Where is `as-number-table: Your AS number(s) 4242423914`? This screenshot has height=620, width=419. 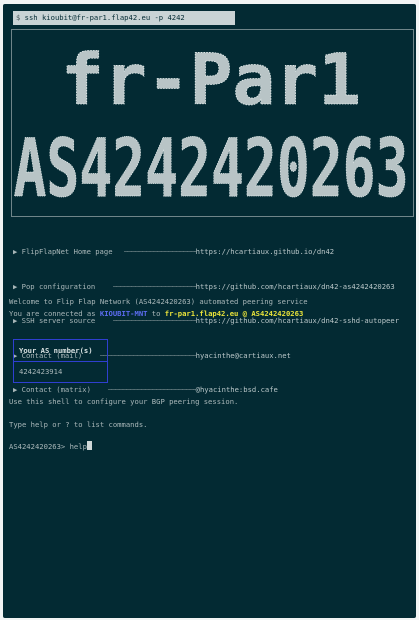 as-number-table: Your AS number(s) 4242423914 is located at coordinates (60, 361).